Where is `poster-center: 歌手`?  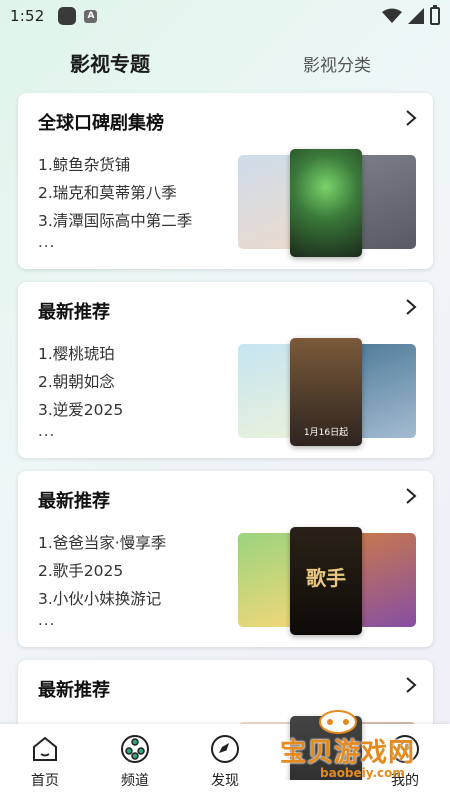
poster-center: 歌手 is located at coordinates (326, 581).